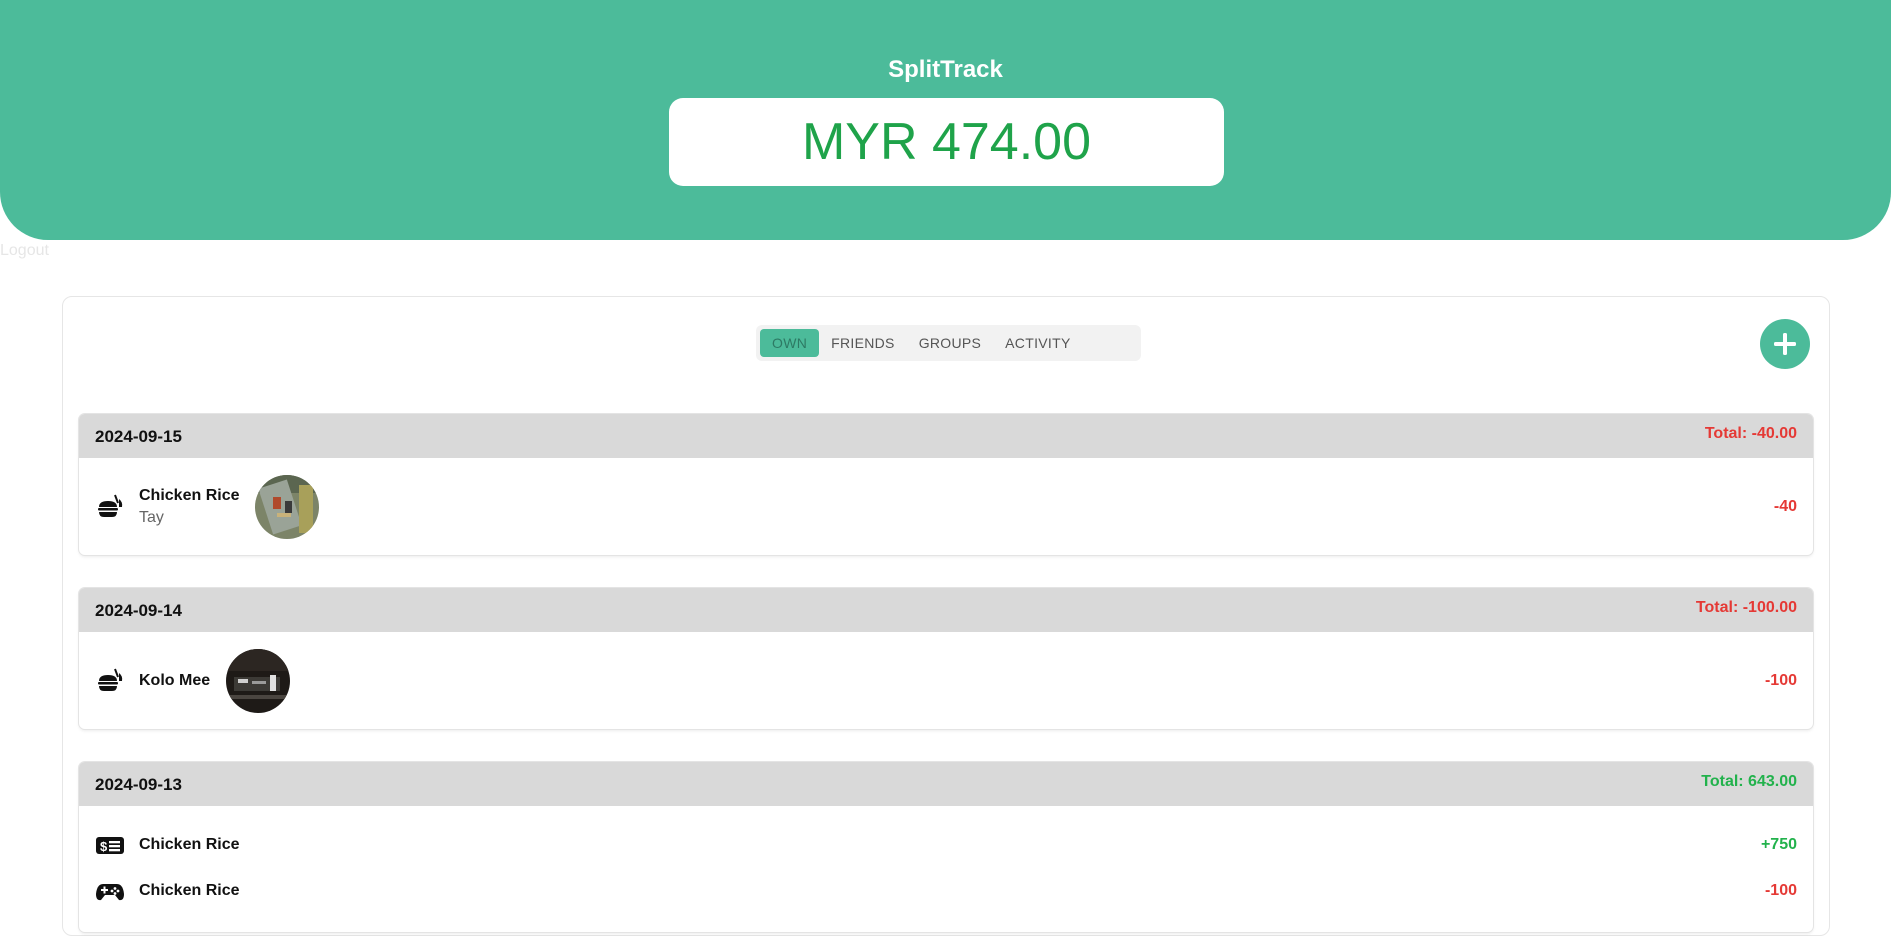 This screenshot has height=936, width=1891. I want to click on transaction-payer: Tay, so click(151, 517).